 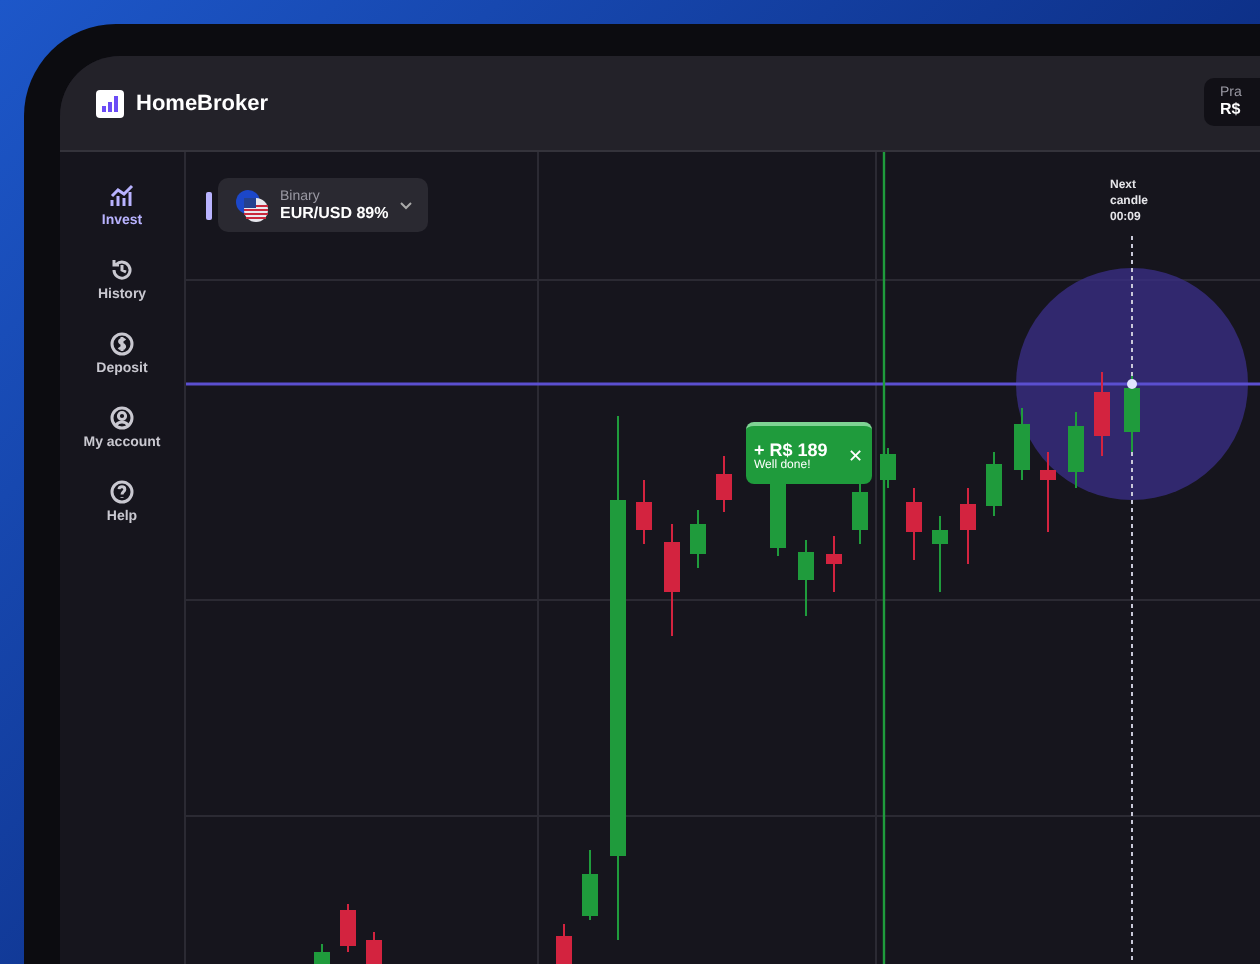 I want to click on chart-icon, so click(x=121, y=196).